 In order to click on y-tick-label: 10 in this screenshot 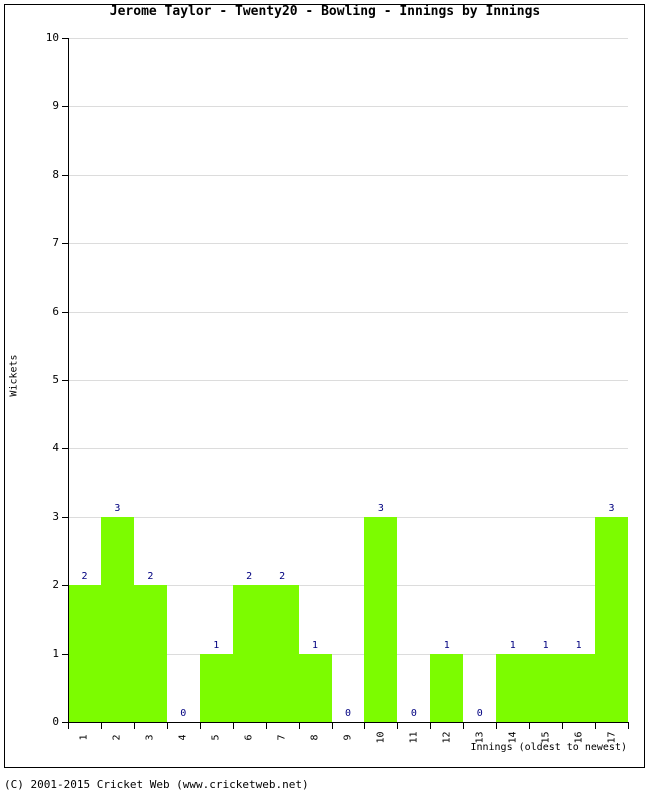, I will do `click(52, 37)`.